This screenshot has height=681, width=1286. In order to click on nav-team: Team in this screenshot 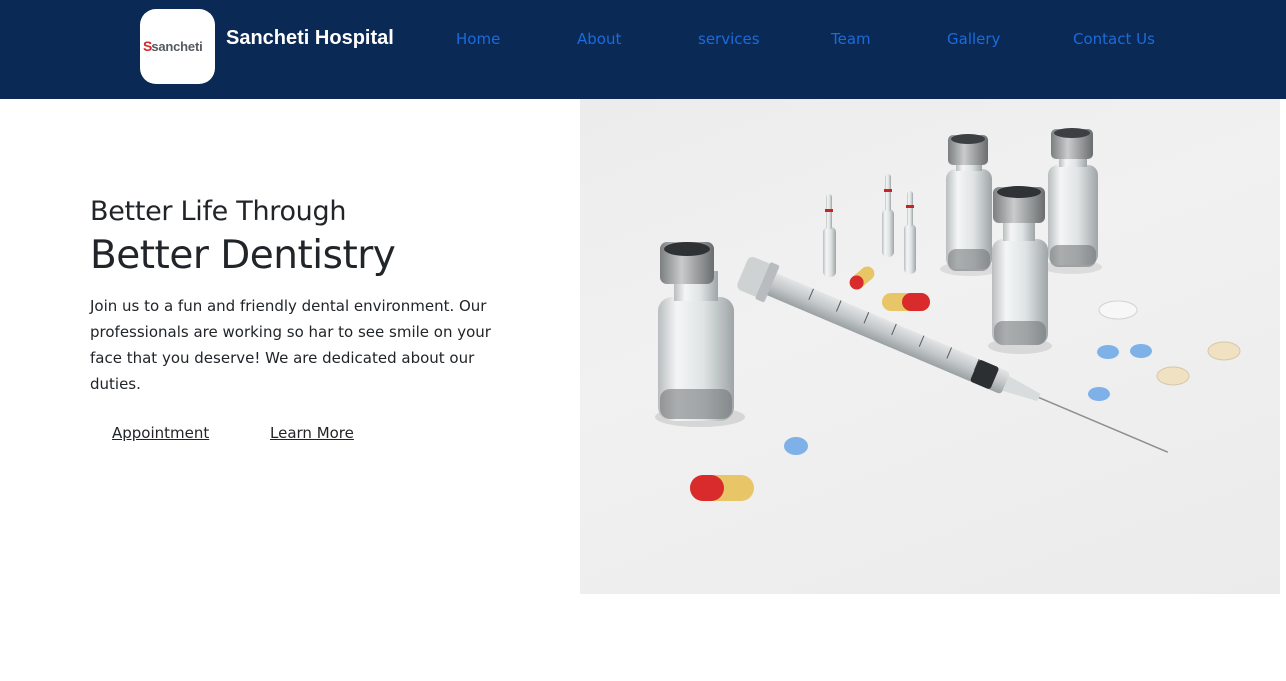, I will do `click(851, 39)`.